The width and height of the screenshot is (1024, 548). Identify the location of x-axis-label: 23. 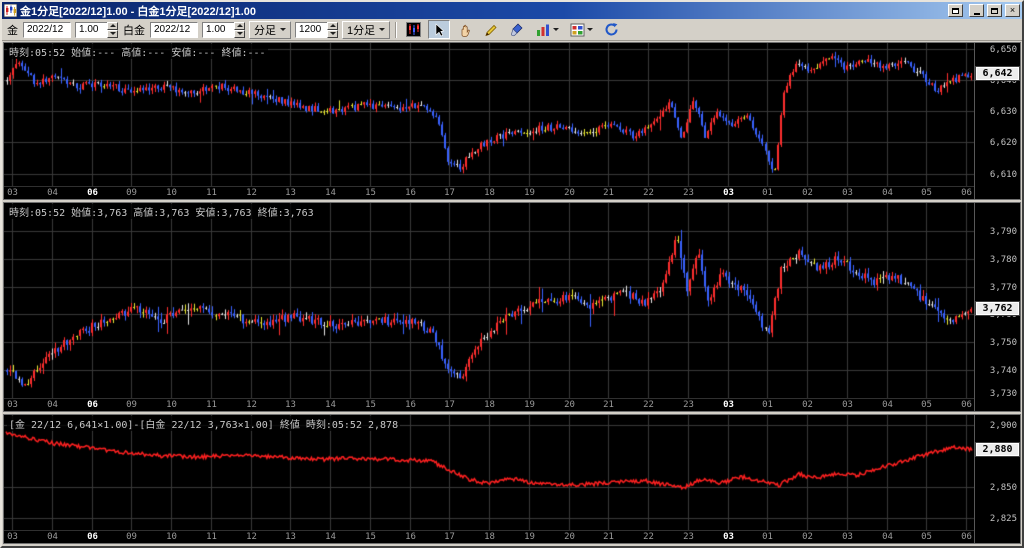
(688, 193).